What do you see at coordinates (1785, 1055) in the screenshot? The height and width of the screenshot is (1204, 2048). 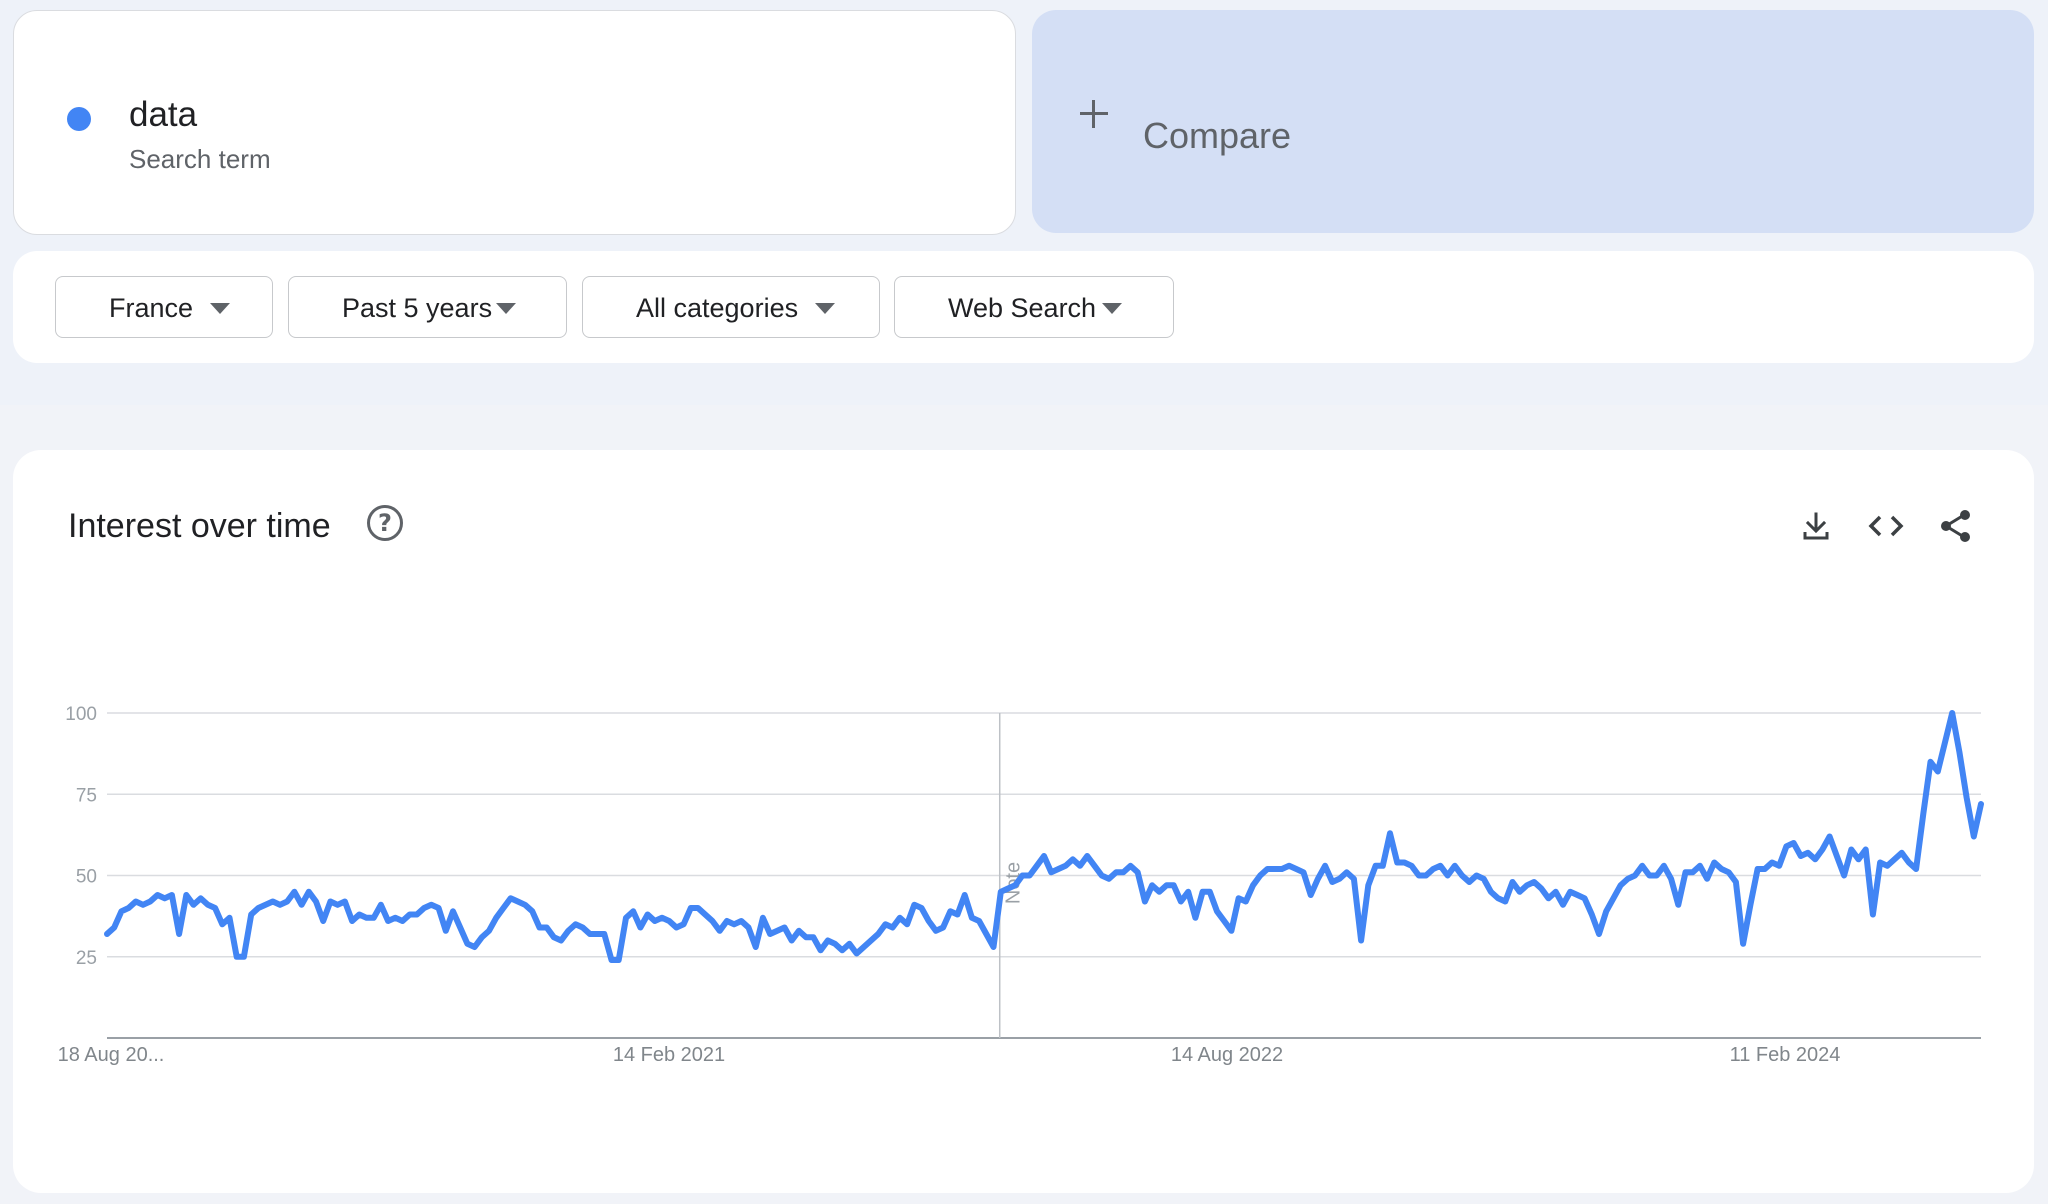 I see `x-tick-label: 11 Feb 2024` at bounding box center [1785, 1055].